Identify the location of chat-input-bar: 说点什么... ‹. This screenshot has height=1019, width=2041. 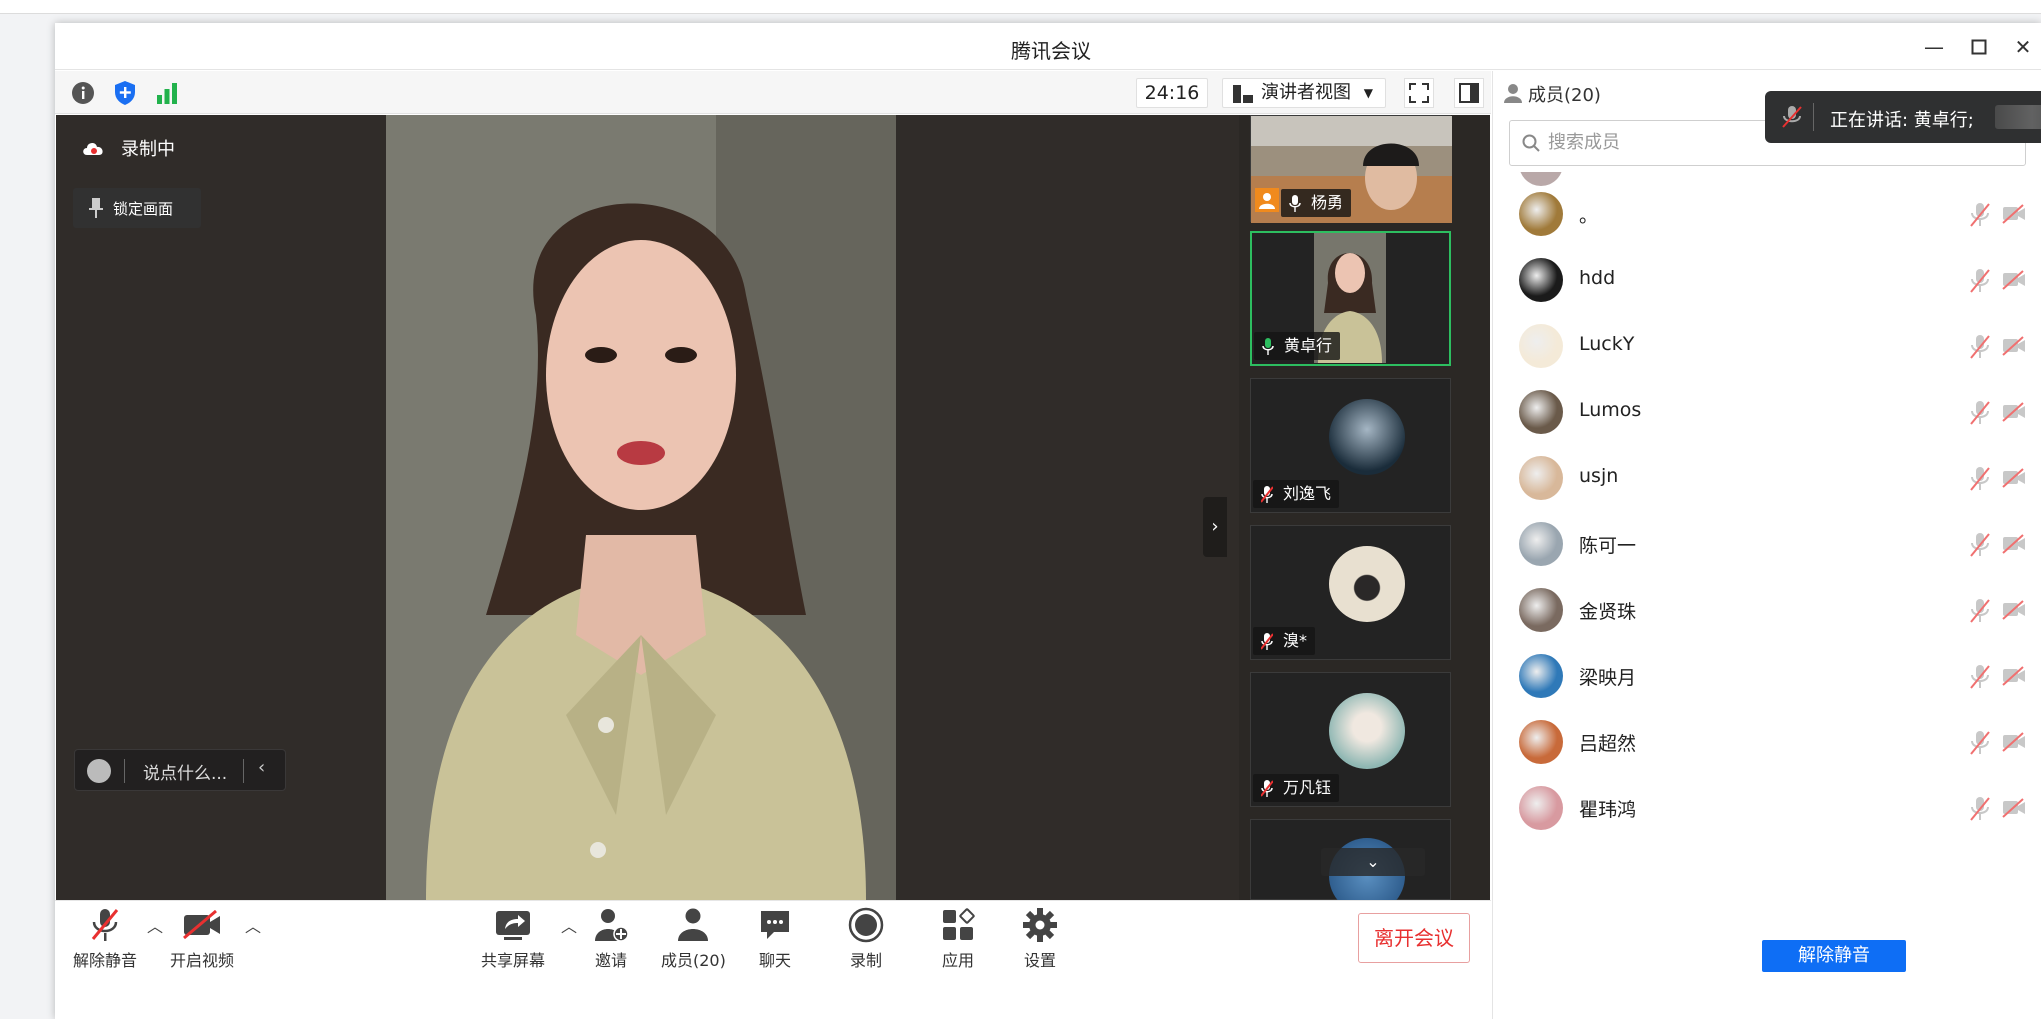
(180, 770).